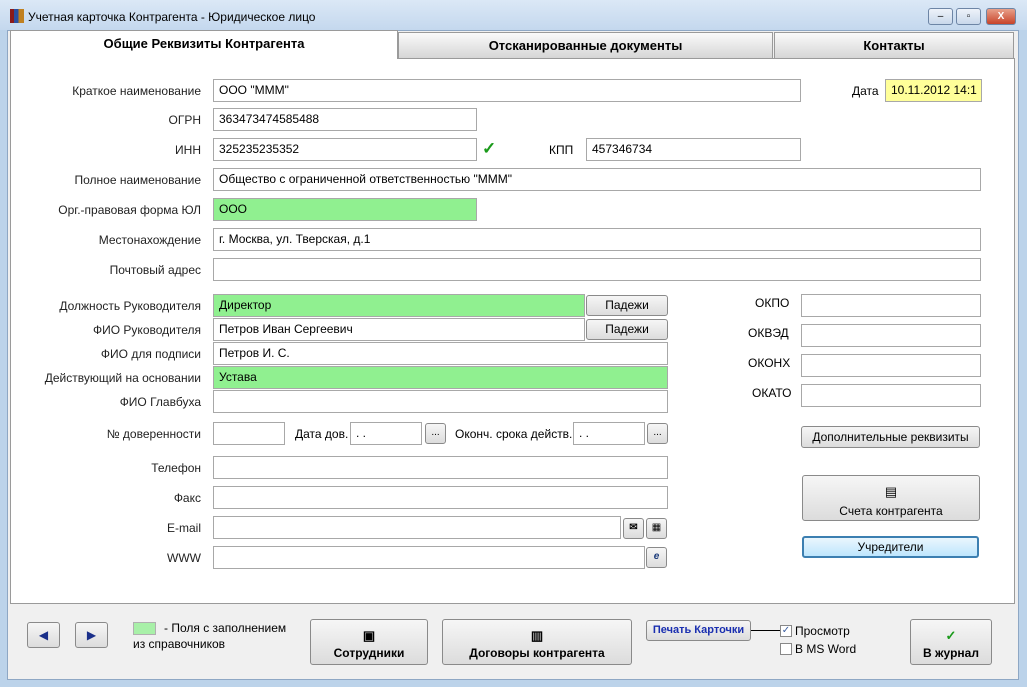 Image resolution: width=1027 pixels, height=687 pixels. What do you see at coordinates (891, 395) in the screenshot?
I see `okato-input` at bounding box center [891, 395].